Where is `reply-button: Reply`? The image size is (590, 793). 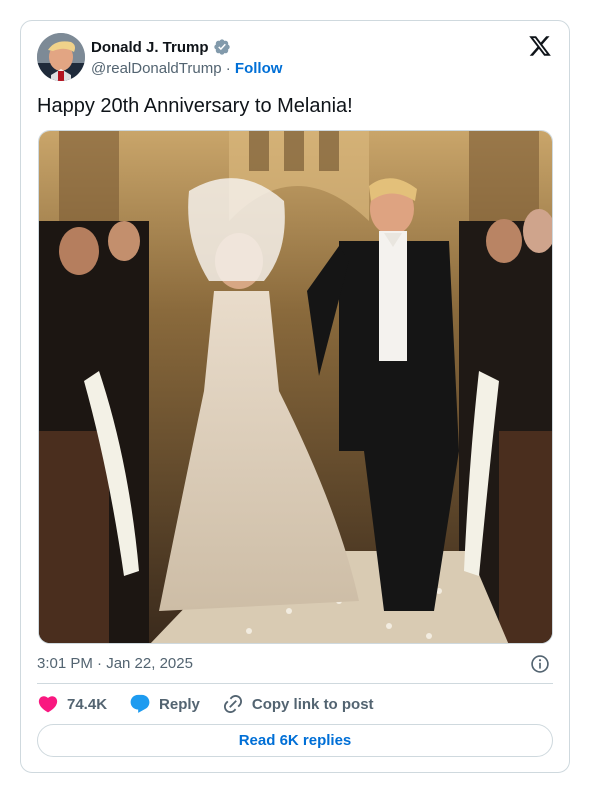 reply-button: Reply is located at coordinates (164, 704).